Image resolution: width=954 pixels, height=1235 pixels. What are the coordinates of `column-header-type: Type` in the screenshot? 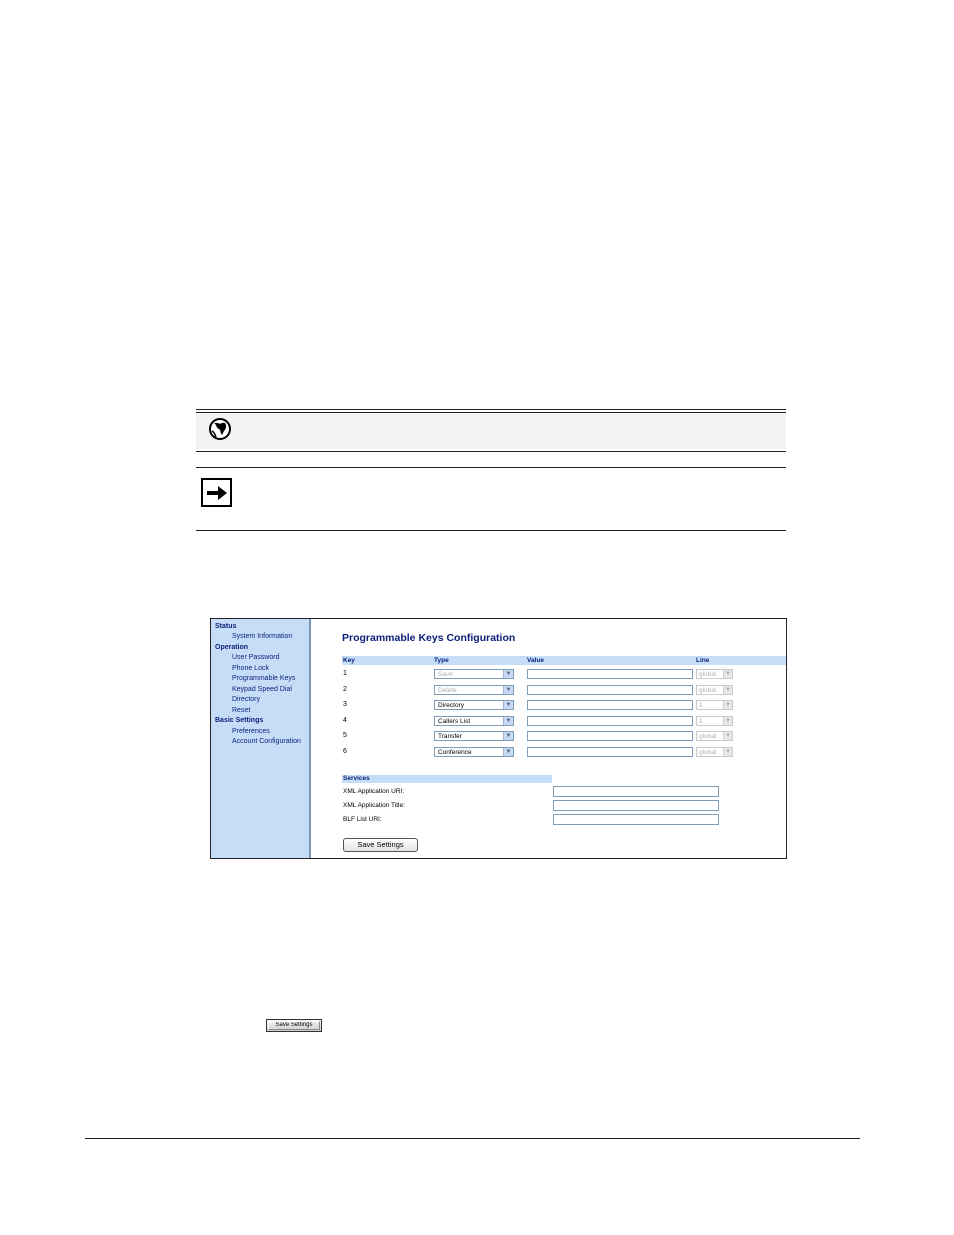 It's located at (441, 660).